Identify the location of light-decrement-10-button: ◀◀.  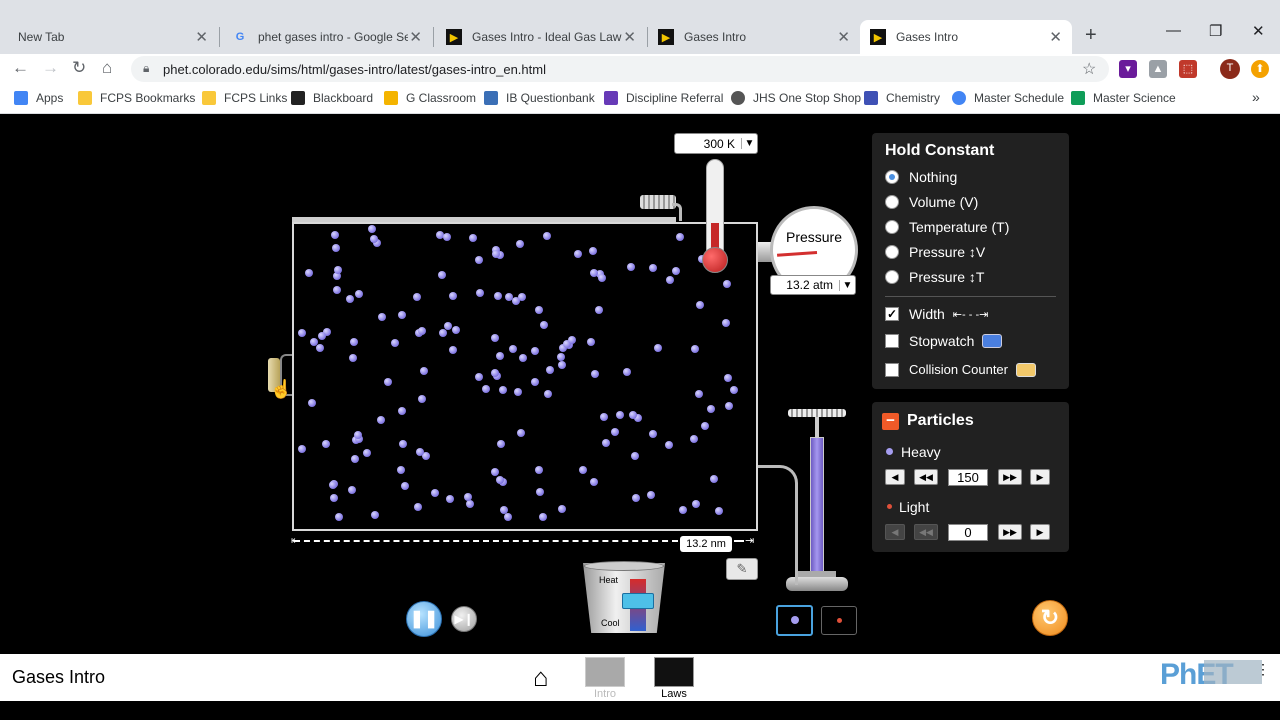
(926, 532).